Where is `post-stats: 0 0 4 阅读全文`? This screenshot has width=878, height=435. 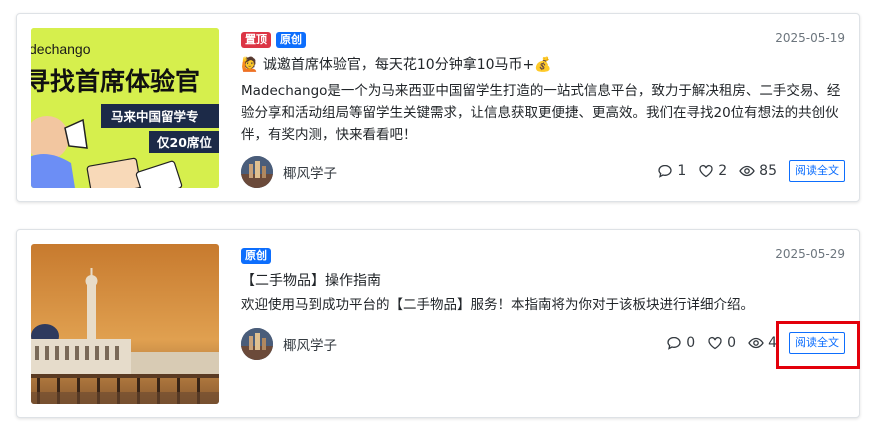
post-stats: 0 0 4 阅读全文 is located at coordinates (755, 343).